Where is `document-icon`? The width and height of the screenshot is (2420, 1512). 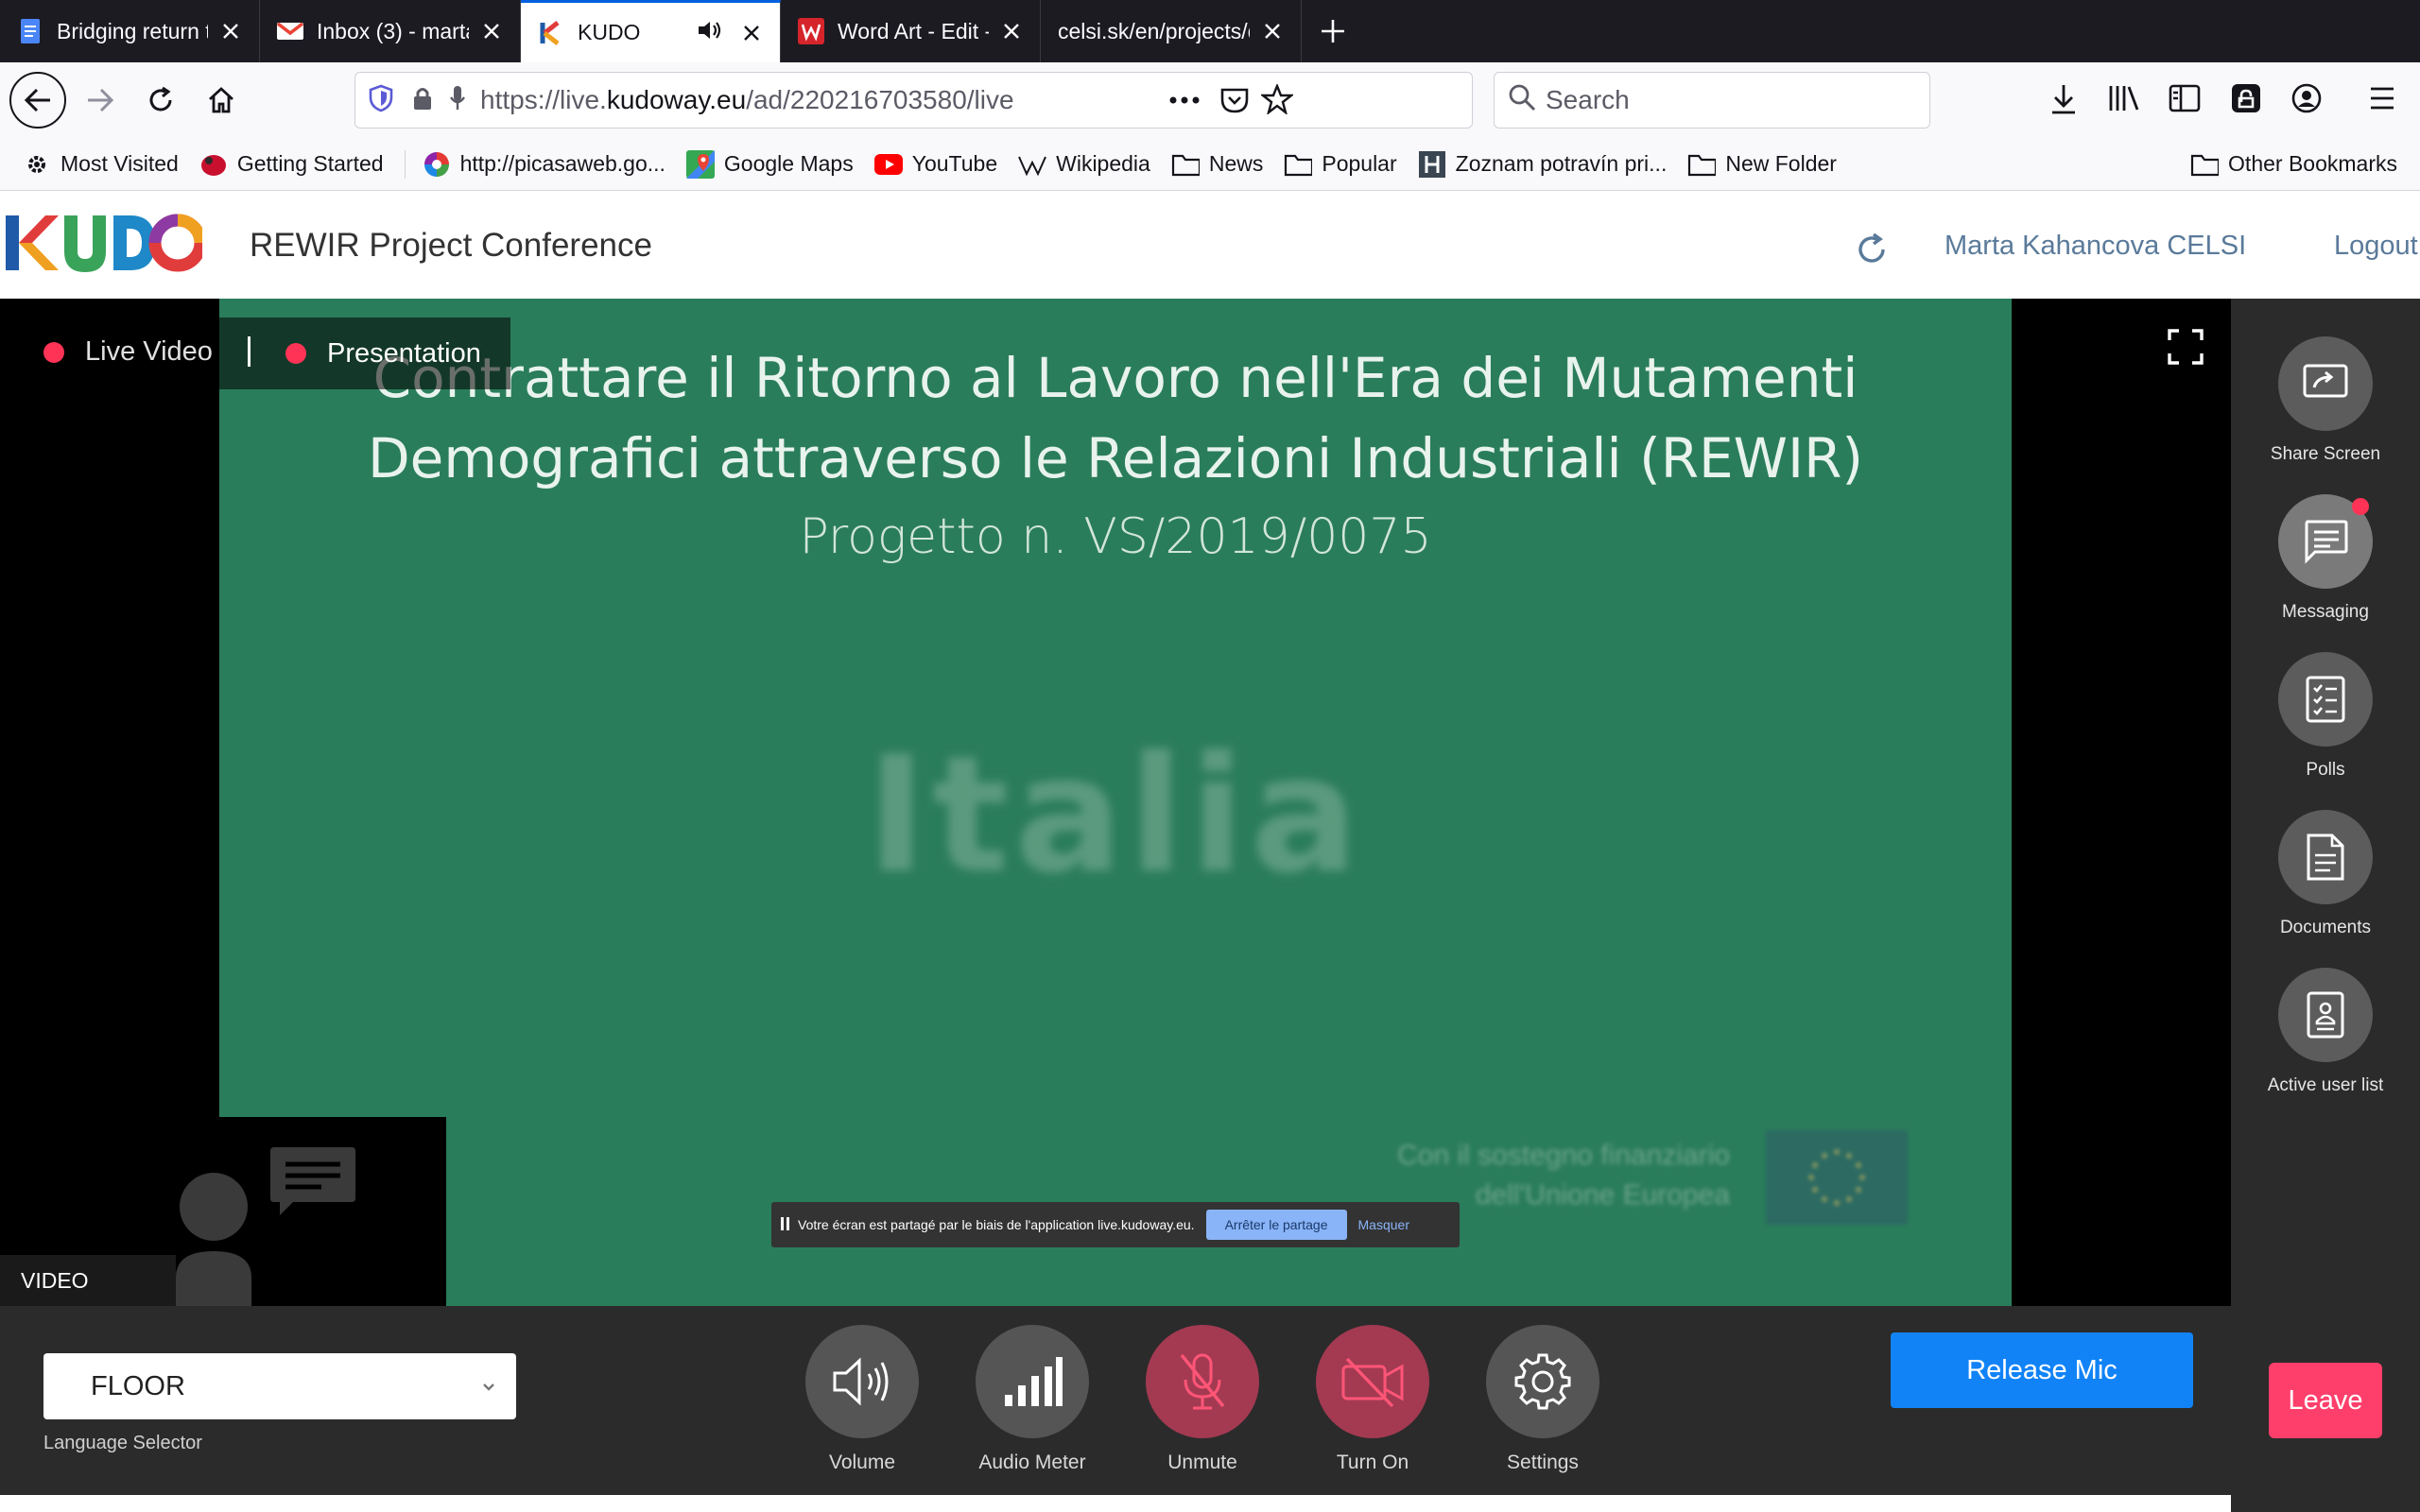
document-icon is located at coordinates (2325, 857).